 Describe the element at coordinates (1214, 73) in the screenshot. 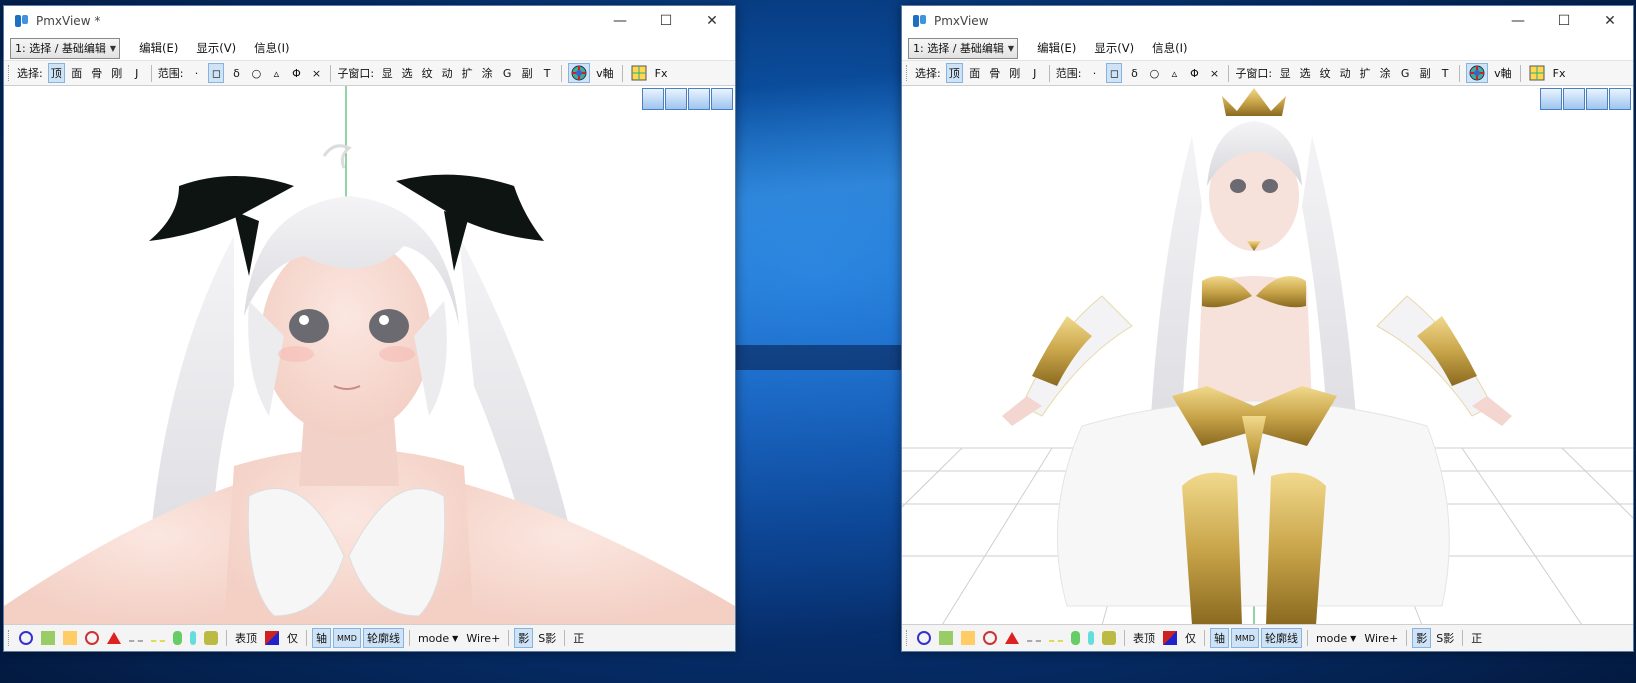

I see `range-clear-button: ×` at that location.